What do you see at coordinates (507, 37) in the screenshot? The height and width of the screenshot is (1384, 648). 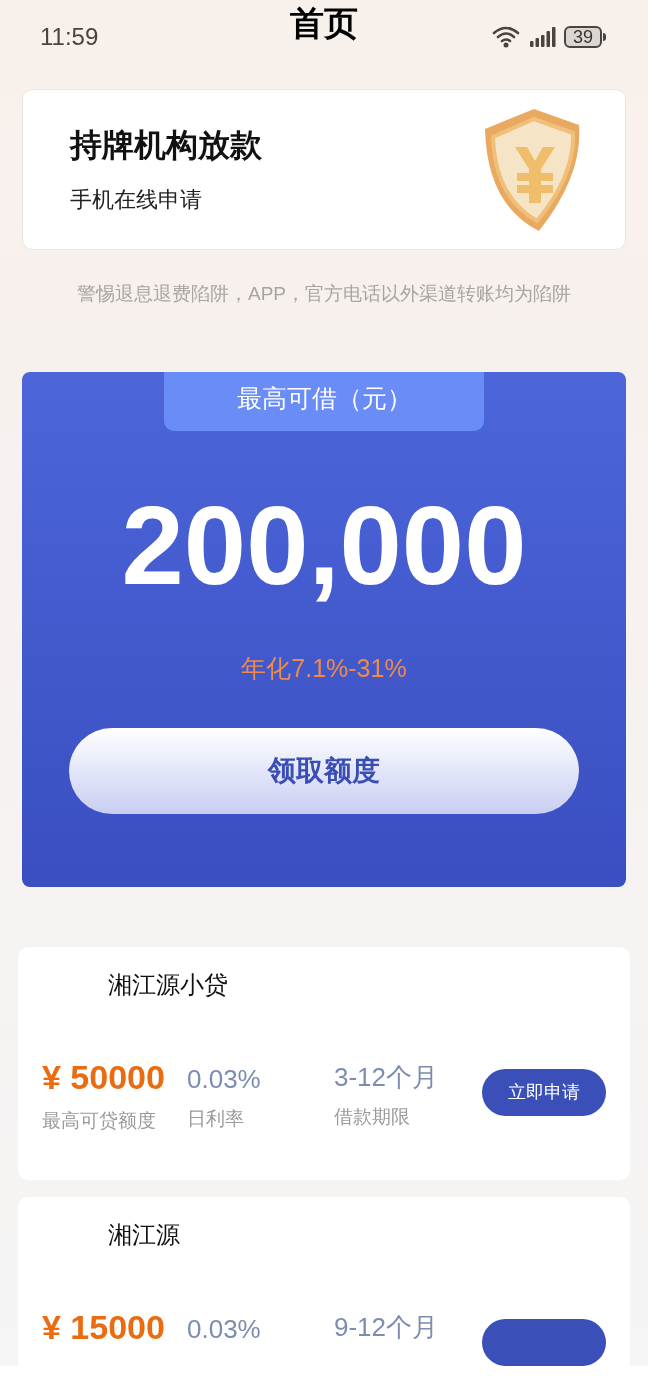 I see `wifi-icon` at bounding box center [507, 37].